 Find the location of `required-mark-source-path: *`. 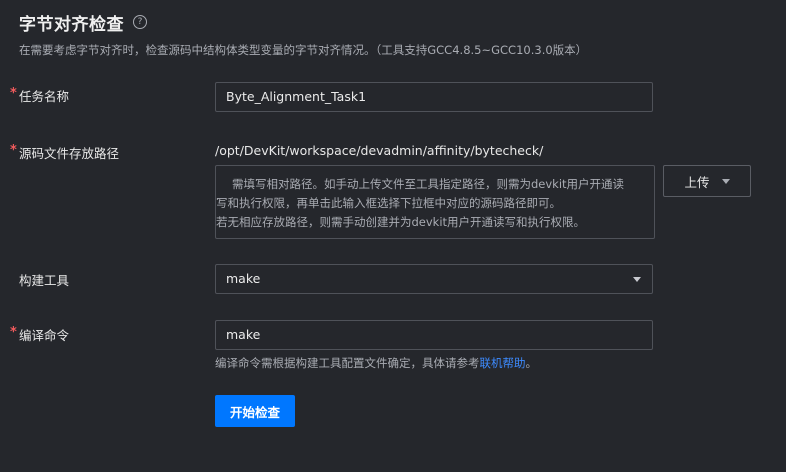

required-mark-source-path: * is located at coordinates (13, 150).